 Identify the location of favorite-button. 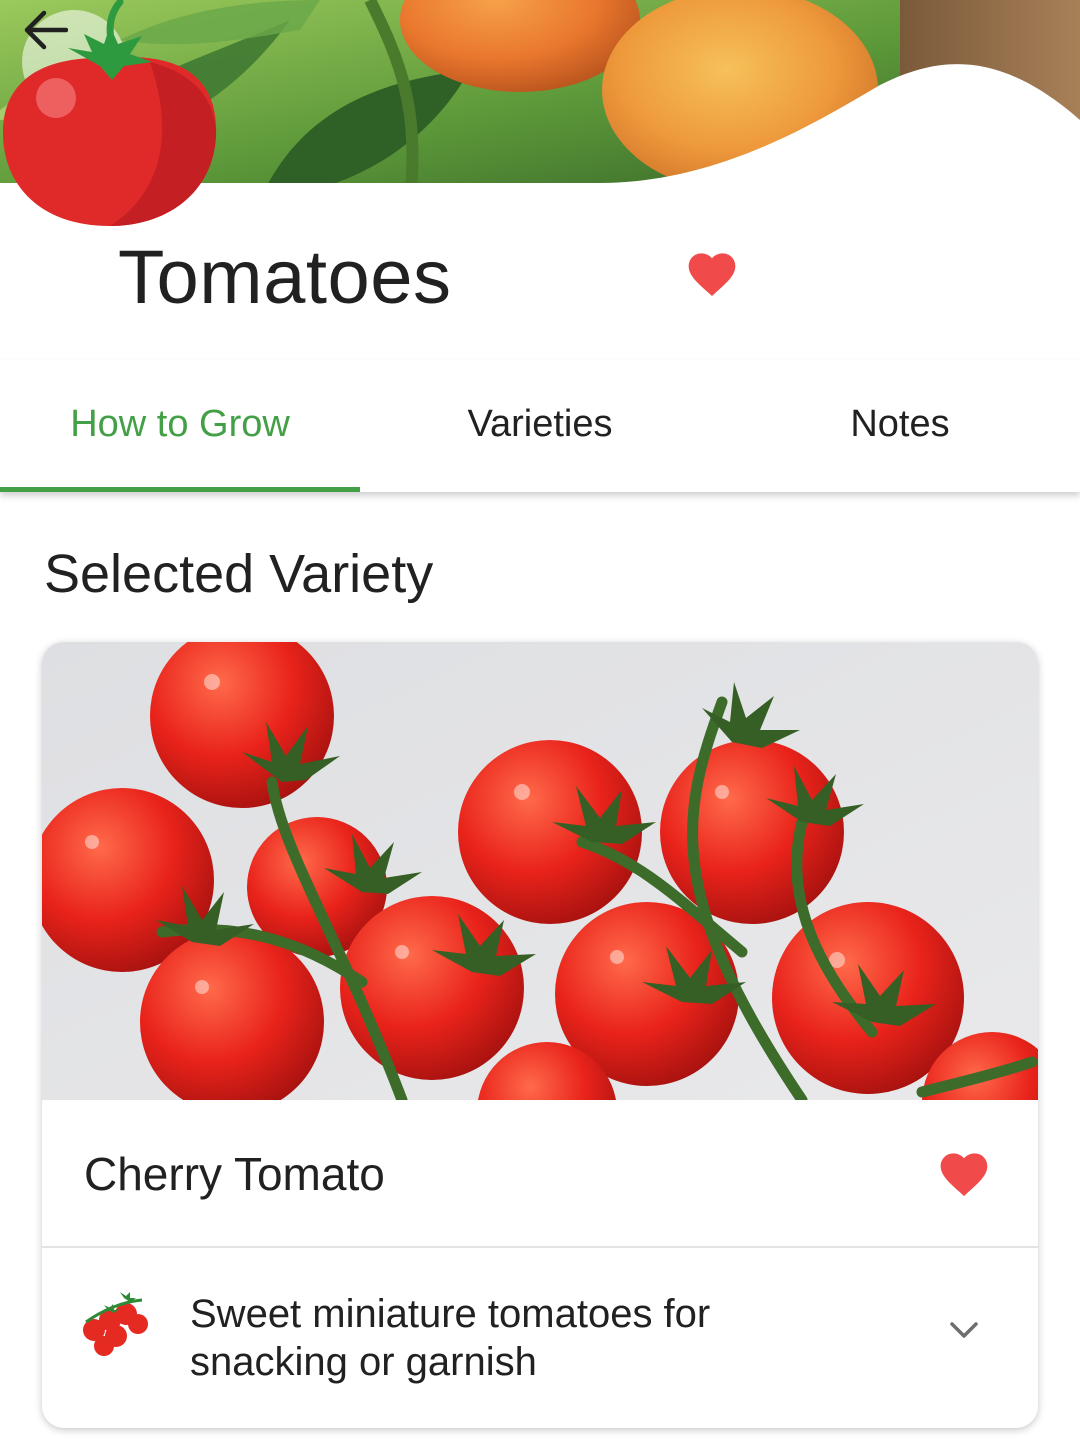
(712, 272).